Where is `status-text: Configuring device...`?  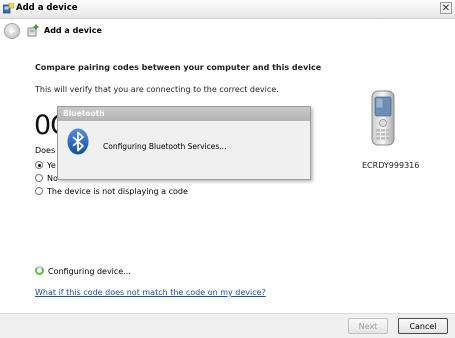 status-text: Configuring device... is located at coordinates (83, 271).